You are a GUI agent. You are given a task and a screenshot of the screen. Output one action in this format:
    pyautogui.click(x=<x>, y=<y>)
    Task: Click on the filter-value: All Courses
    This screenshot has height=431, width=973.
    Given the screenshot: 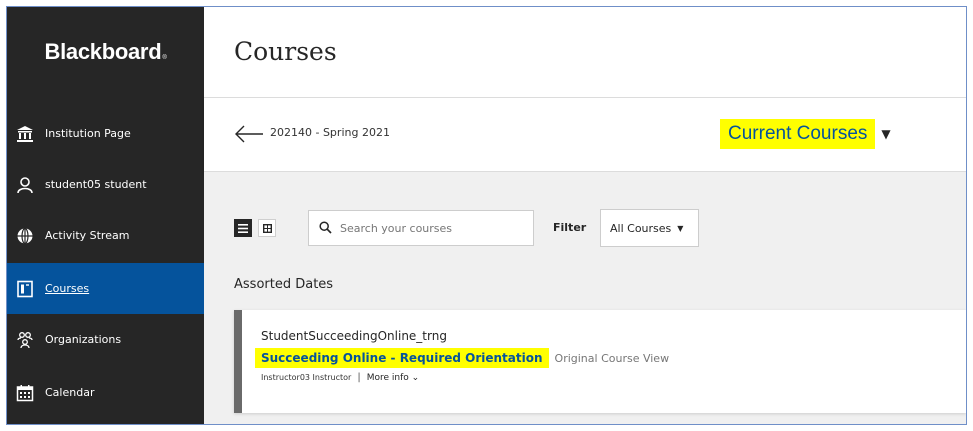 What is the action you would take?
    pyautogui.click(x=641, y=228)
    